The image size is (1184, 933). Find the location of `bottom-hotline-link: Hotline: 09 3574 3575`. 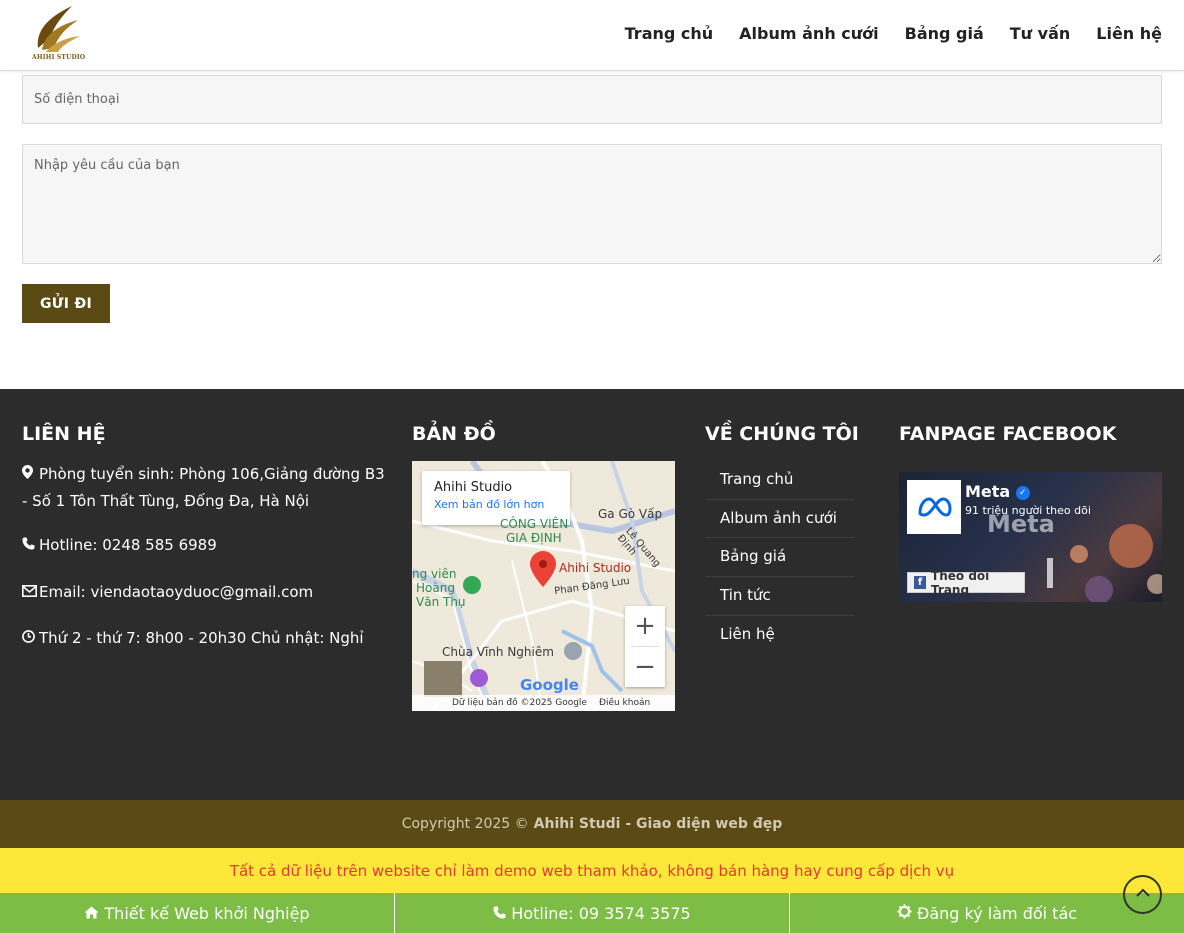

bottom-hotline-link: Hotline: 09 3574 3575 is located at coordinates (592, 913).